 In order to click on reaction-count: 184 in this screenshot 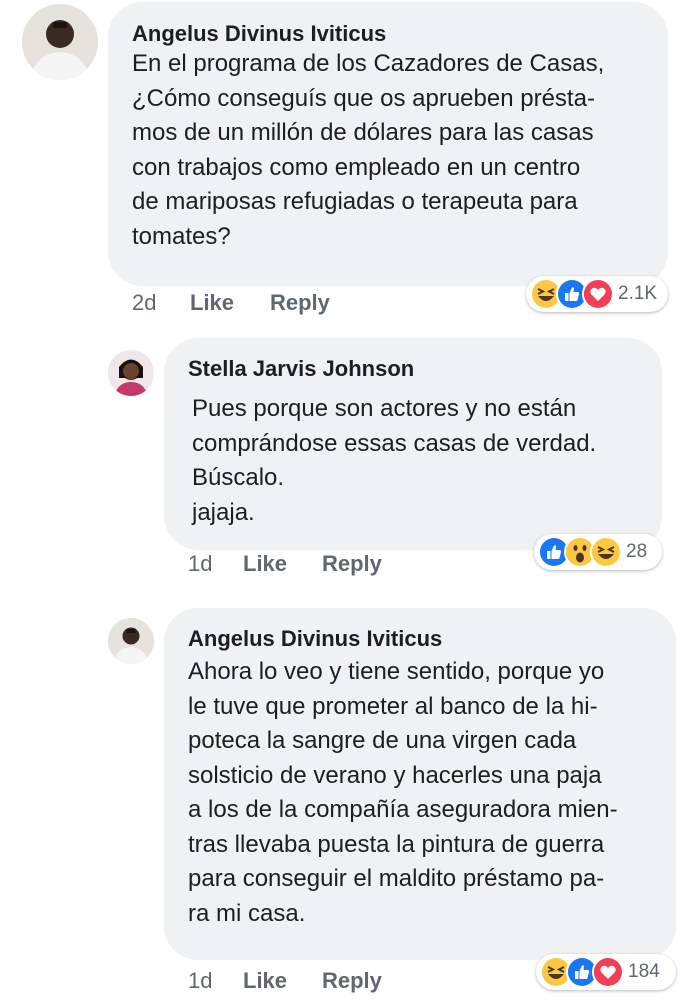, I will do `click(644, 971)`.